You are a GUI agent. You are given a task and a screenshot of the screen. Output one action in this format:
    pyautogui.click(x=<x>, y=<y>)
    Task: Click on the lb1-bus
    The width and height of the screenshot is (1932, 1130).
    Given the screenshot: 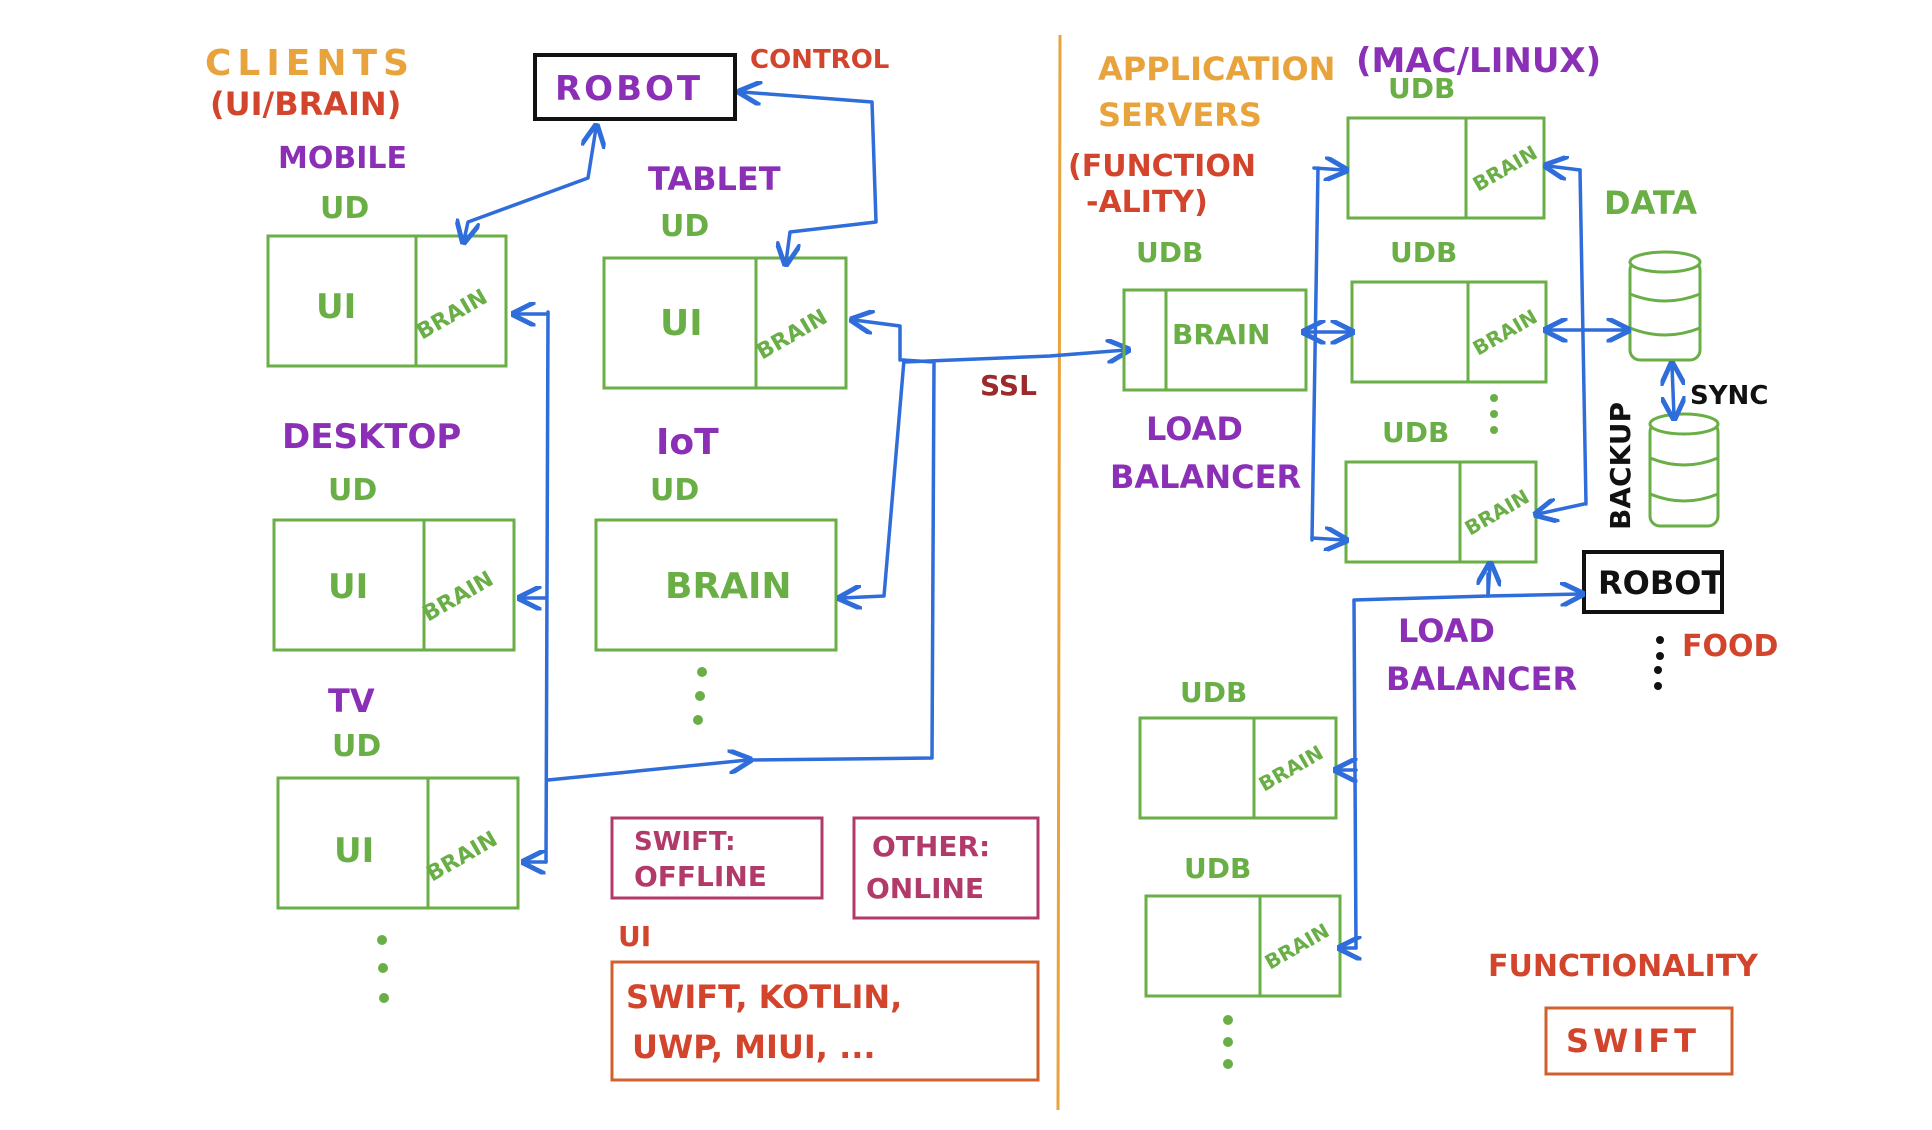 What is the action you would take?
    pyautogui.click(x=1315, y=354)
    